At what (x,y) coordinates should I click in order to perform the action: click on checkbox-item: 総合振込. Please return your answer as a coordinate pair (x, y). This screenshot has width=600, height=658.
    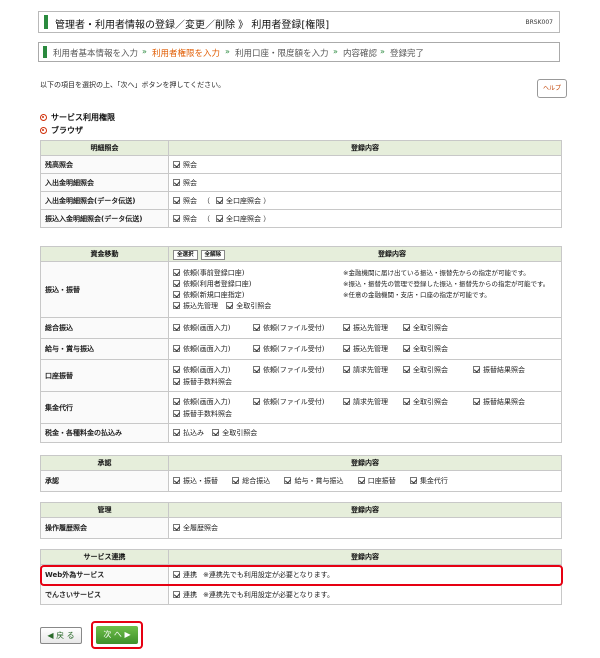
    Looking at the image, I should click on (251, 481).